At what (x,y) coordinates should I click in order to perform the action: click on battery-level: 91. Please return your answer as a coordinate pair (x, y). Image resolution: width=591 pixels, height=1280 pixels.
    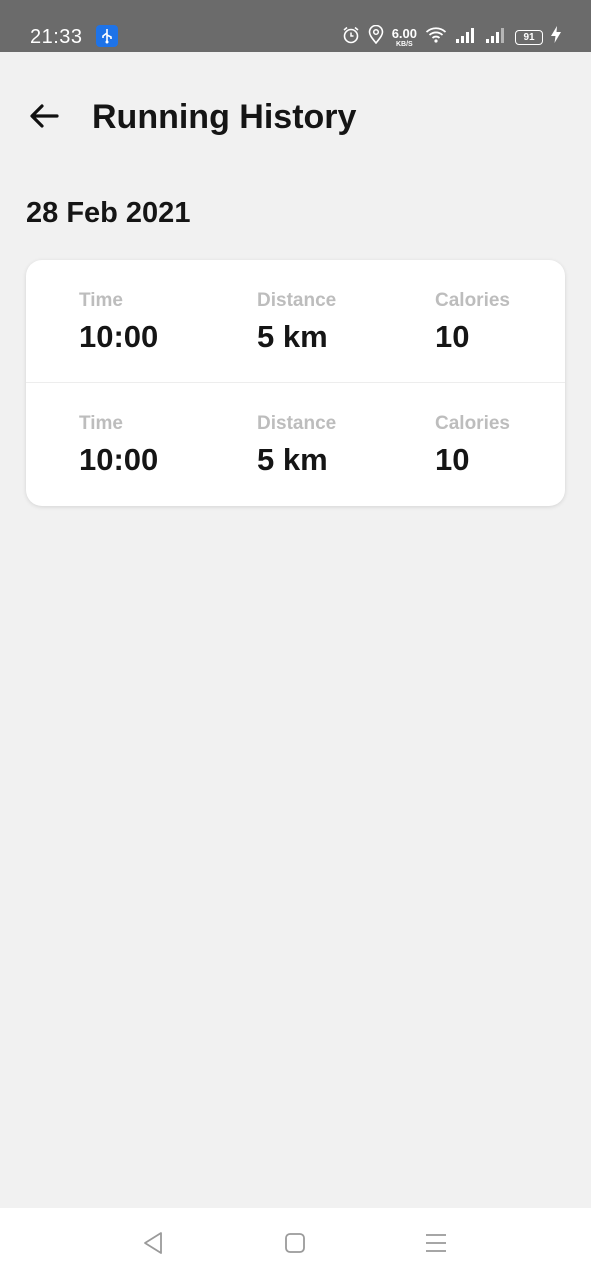
    Looking at the image, I should click on (529, 37).